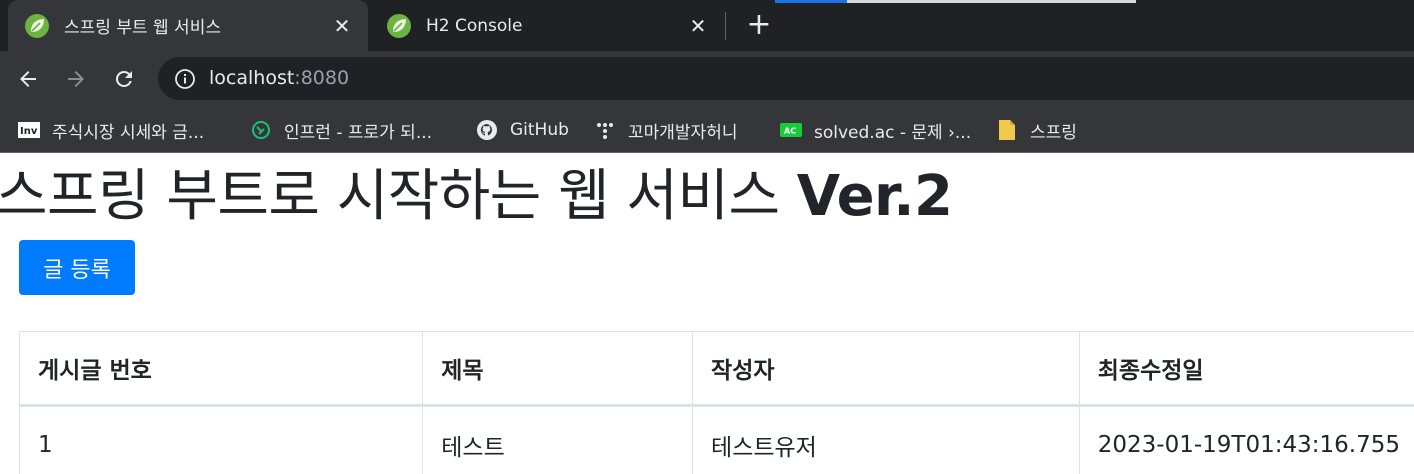 This screenshot has width=1414, height=474. Describe the element at coordinates (185, 79) in the screenshot. I see `info-circle-icon` at that location.